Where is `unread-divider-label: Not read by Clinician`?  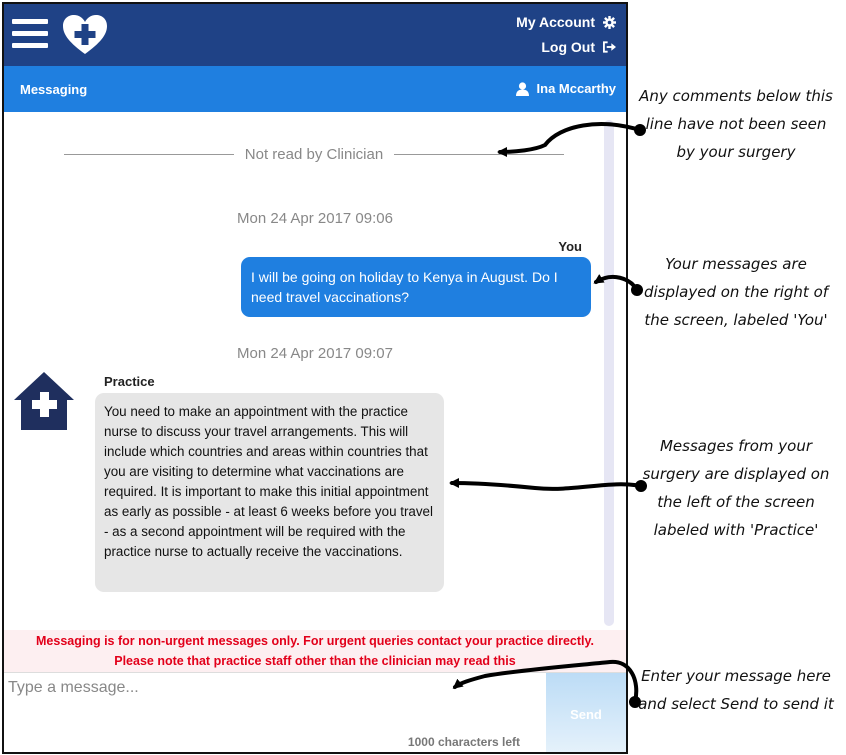
unread-divider-label: Not read by Clinician is located at coordinates (314, 154).